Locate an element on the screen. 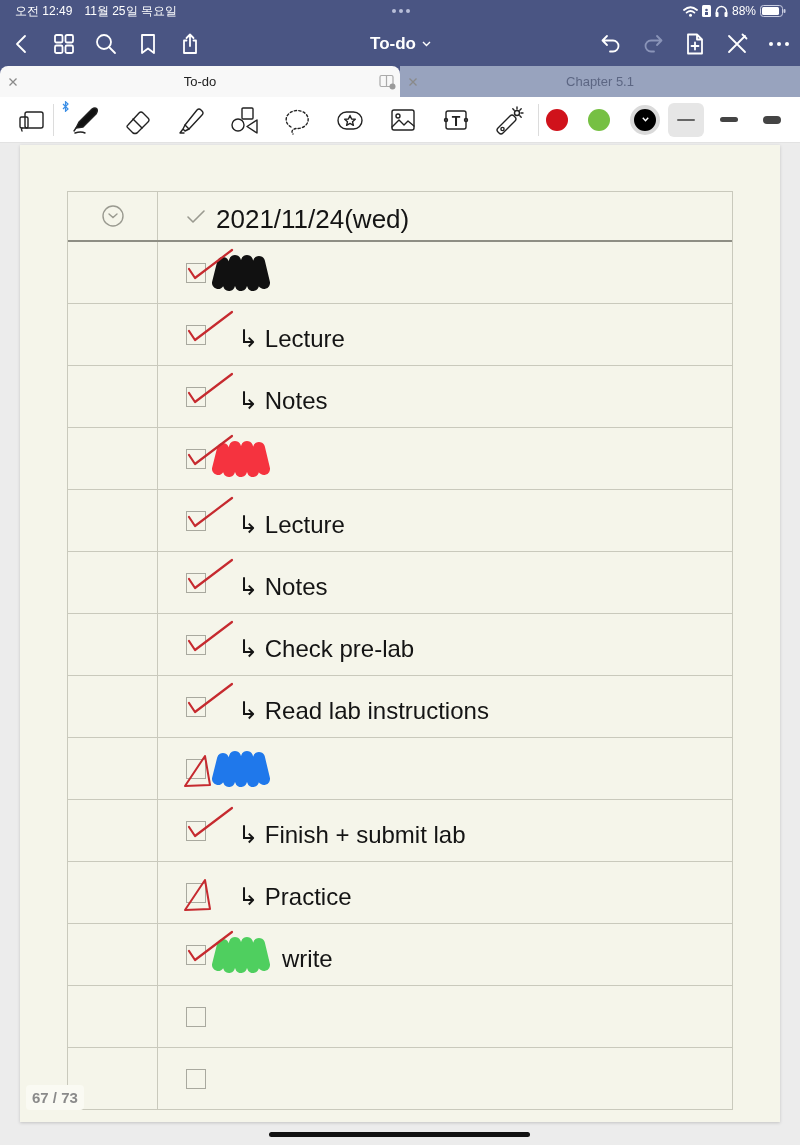 Image resolution: width=800 pixels, height=1145 pixels. status-time: 오전 12:49 is located at coordinates (44, 11).